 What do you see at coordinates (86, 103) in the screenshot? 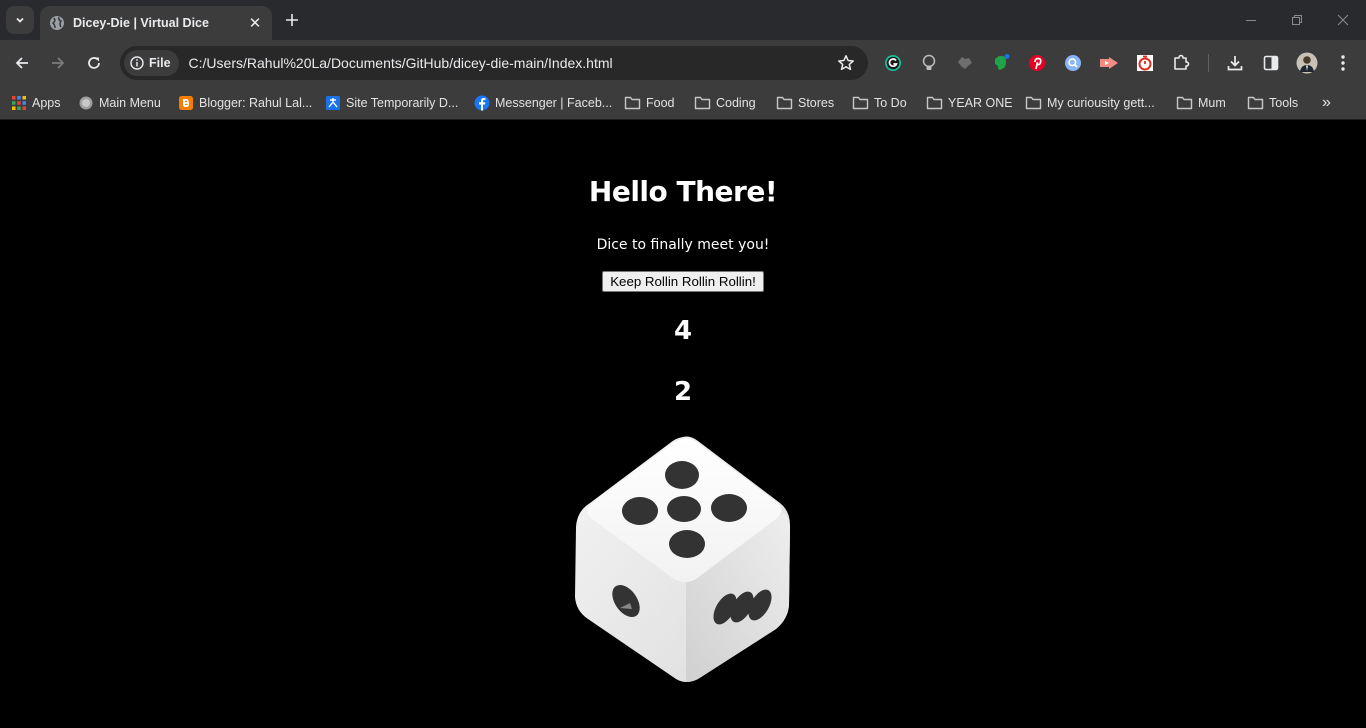
I see `circle-icon` at bounding box center [86, 103].